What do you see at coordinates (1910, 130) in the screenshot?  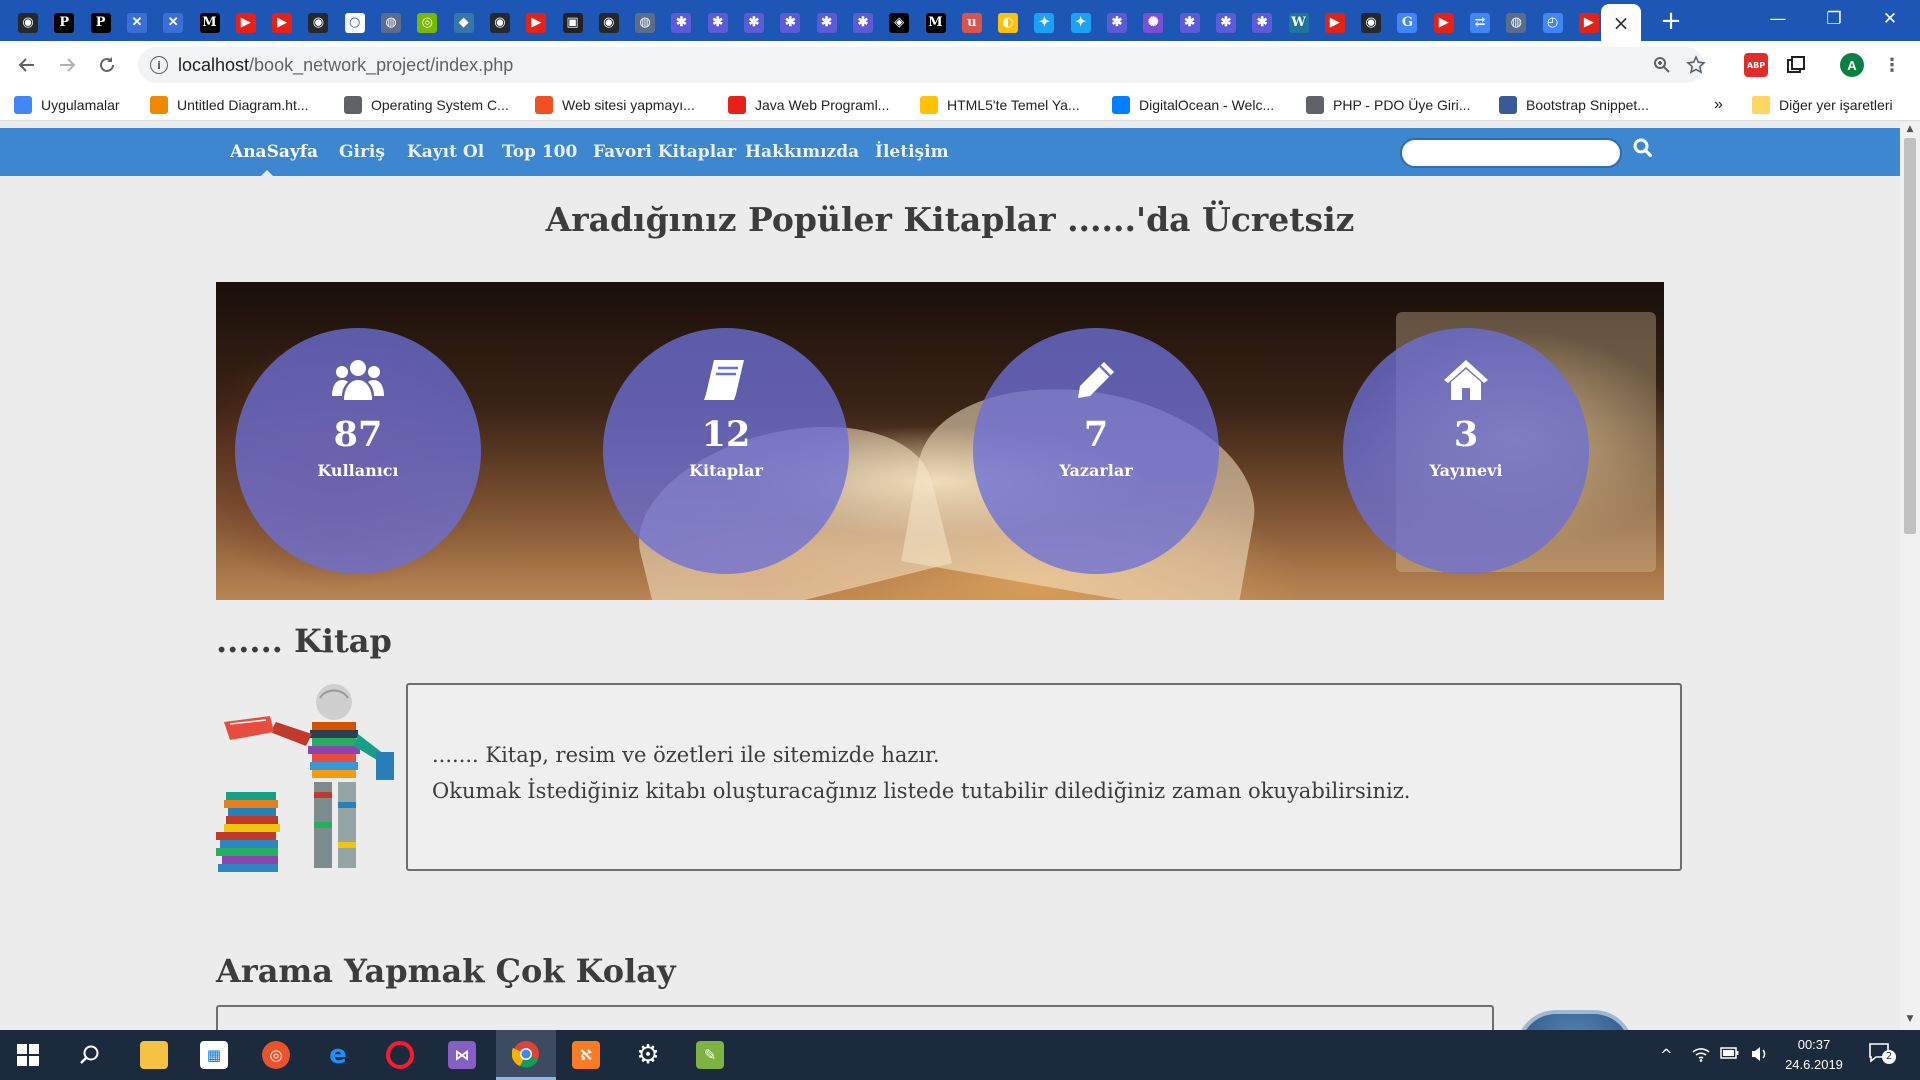 I see `scroll-up-icon: ▲` at bounding box center [1910, 130].